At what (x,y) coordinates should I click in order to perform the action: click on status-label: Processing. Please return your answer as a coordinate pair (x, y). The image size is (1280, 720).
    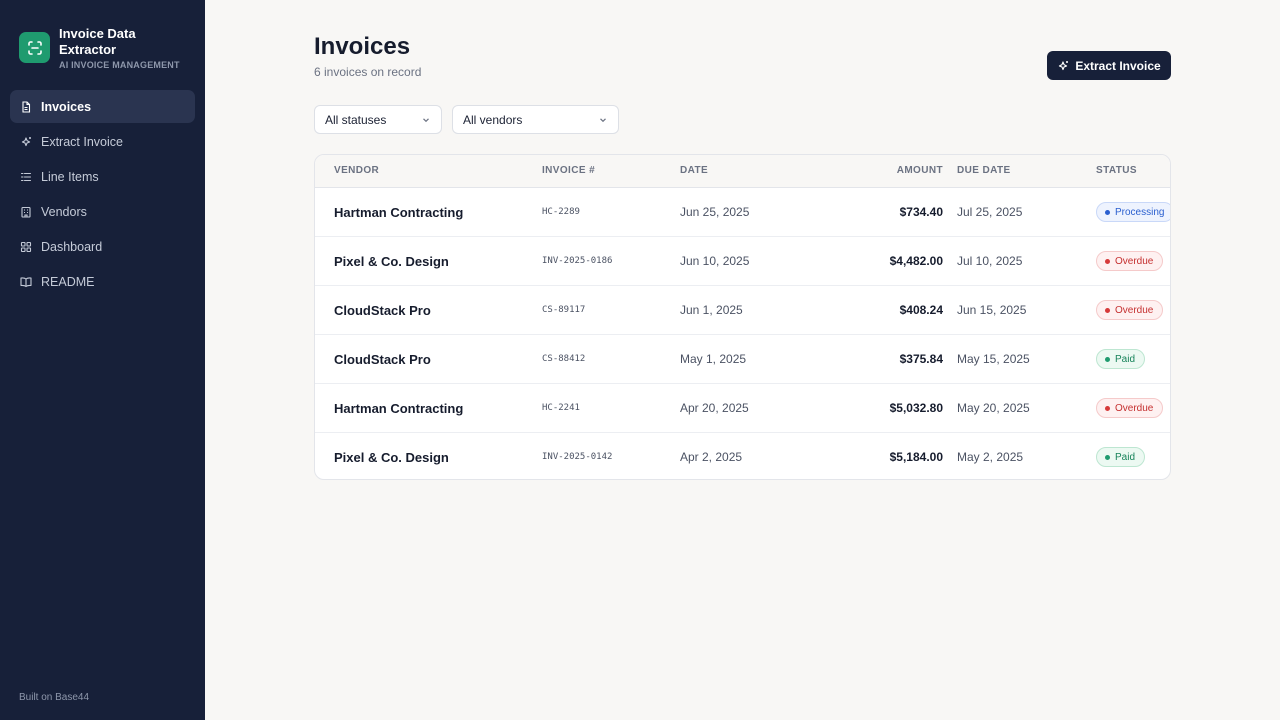
    Looking at the image, I should click on (1140, 212).